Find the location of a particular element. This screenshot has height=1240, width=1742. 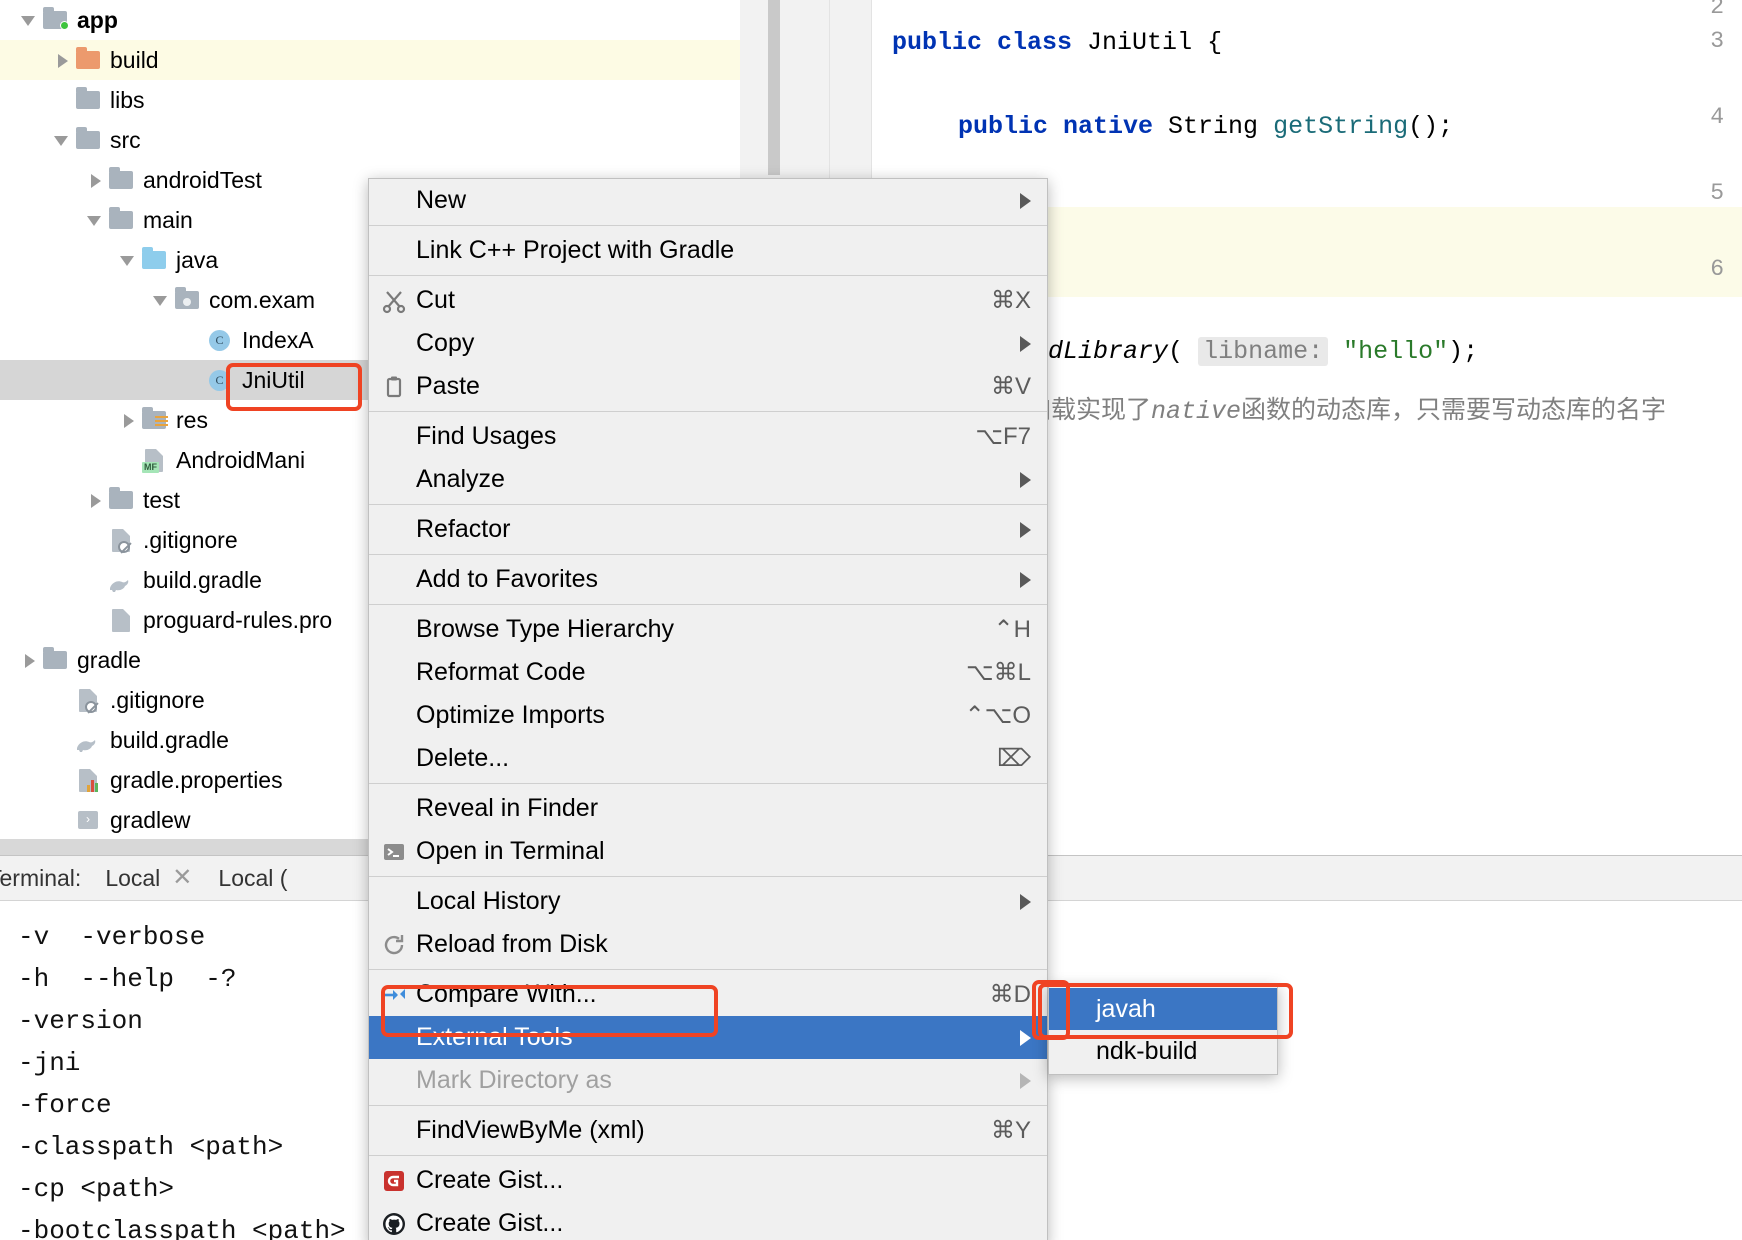

tree-item-label: build.gradle is located at coordinates (169, 739).